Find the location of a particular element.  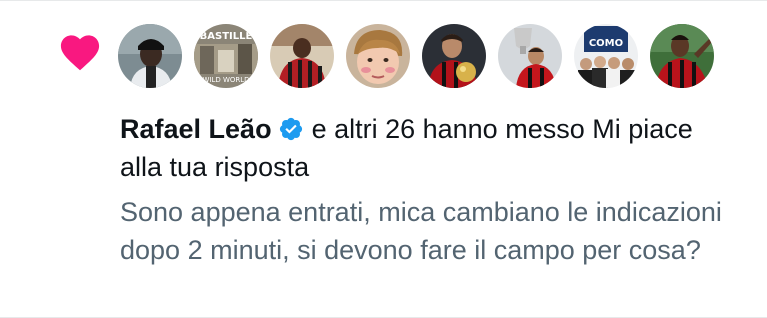

avatar-7-text: COMO is located at coordinates (606, 43).